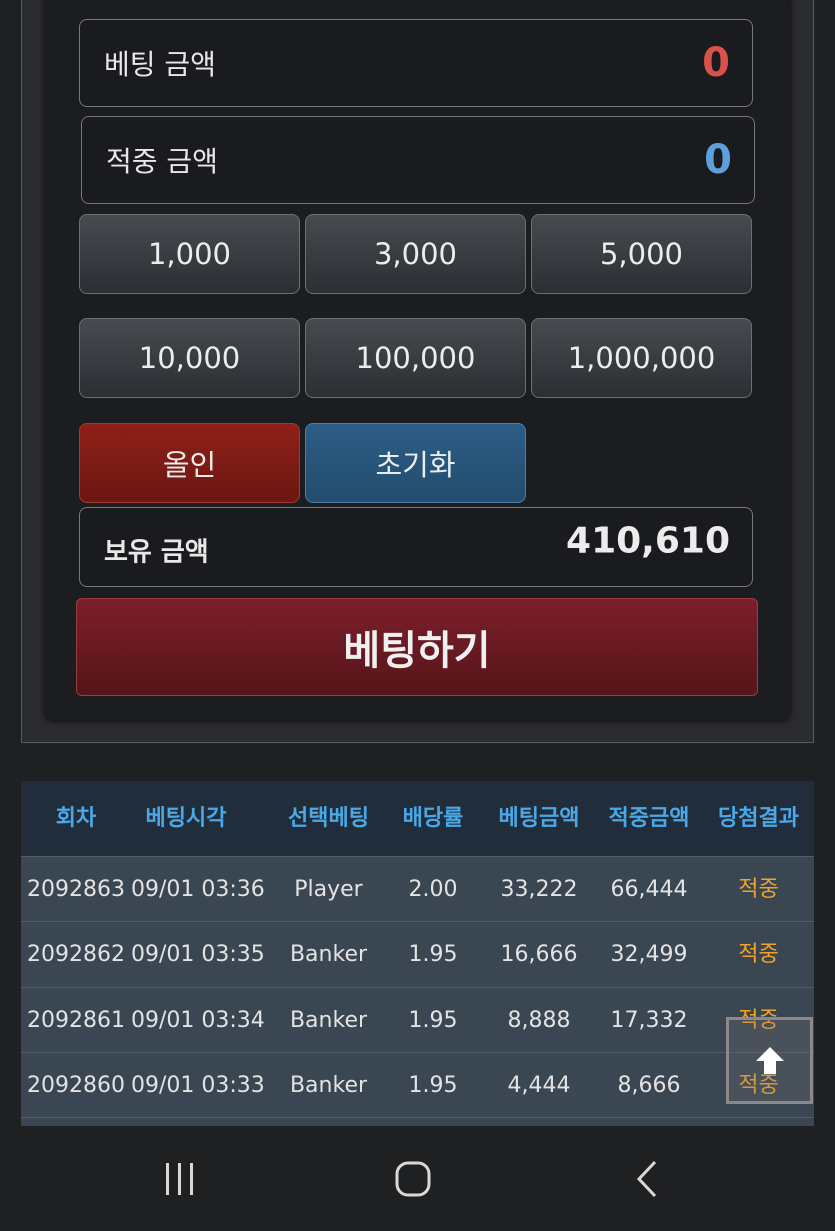 The height and width of the screenshot is (1231, 835). I want to click on reset-button: 초기화, so click(415, 463).